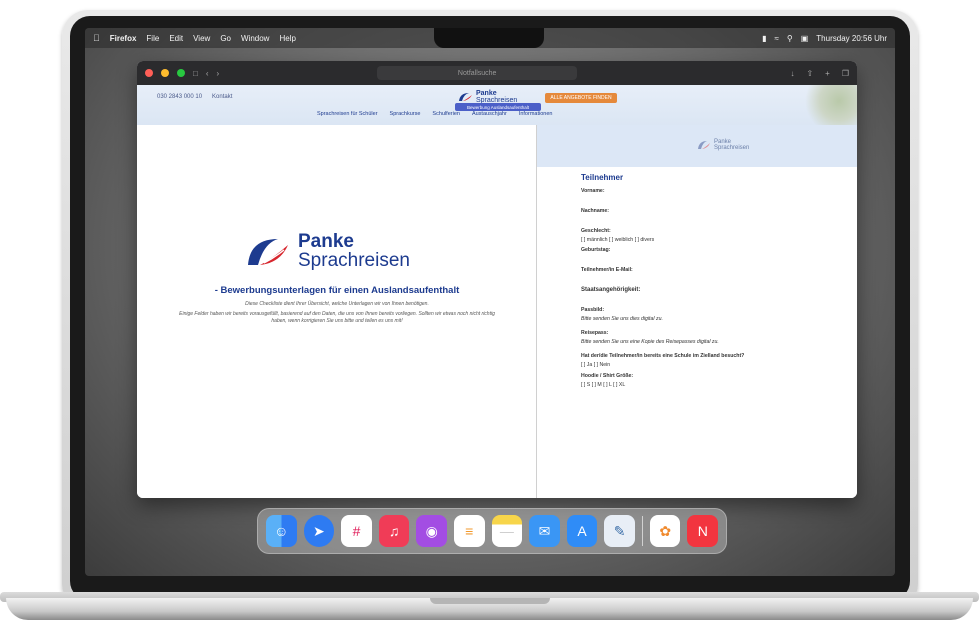  I want to click on battery-icon: ▮, so click(764, 38).